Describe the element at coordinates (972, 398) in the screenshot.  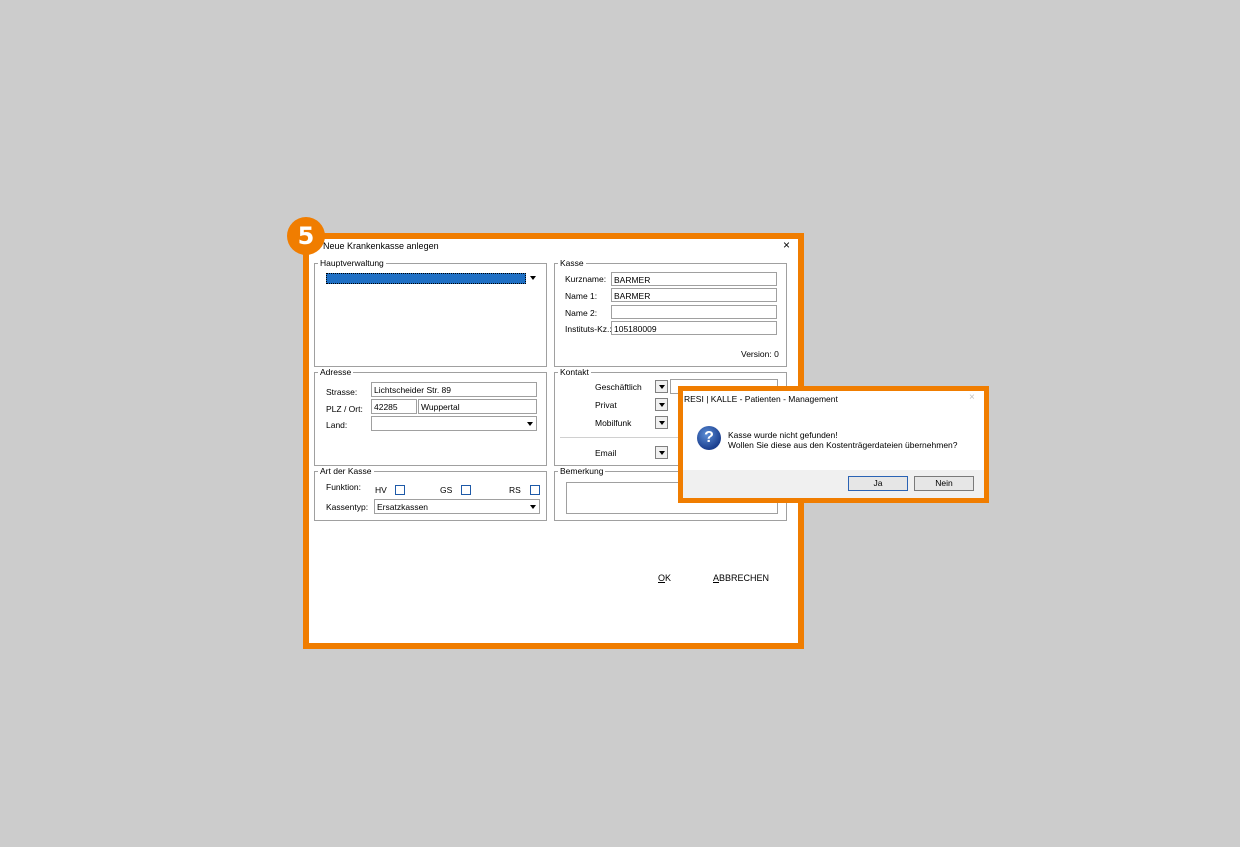
I see `message-close-icon: ×` at that location.